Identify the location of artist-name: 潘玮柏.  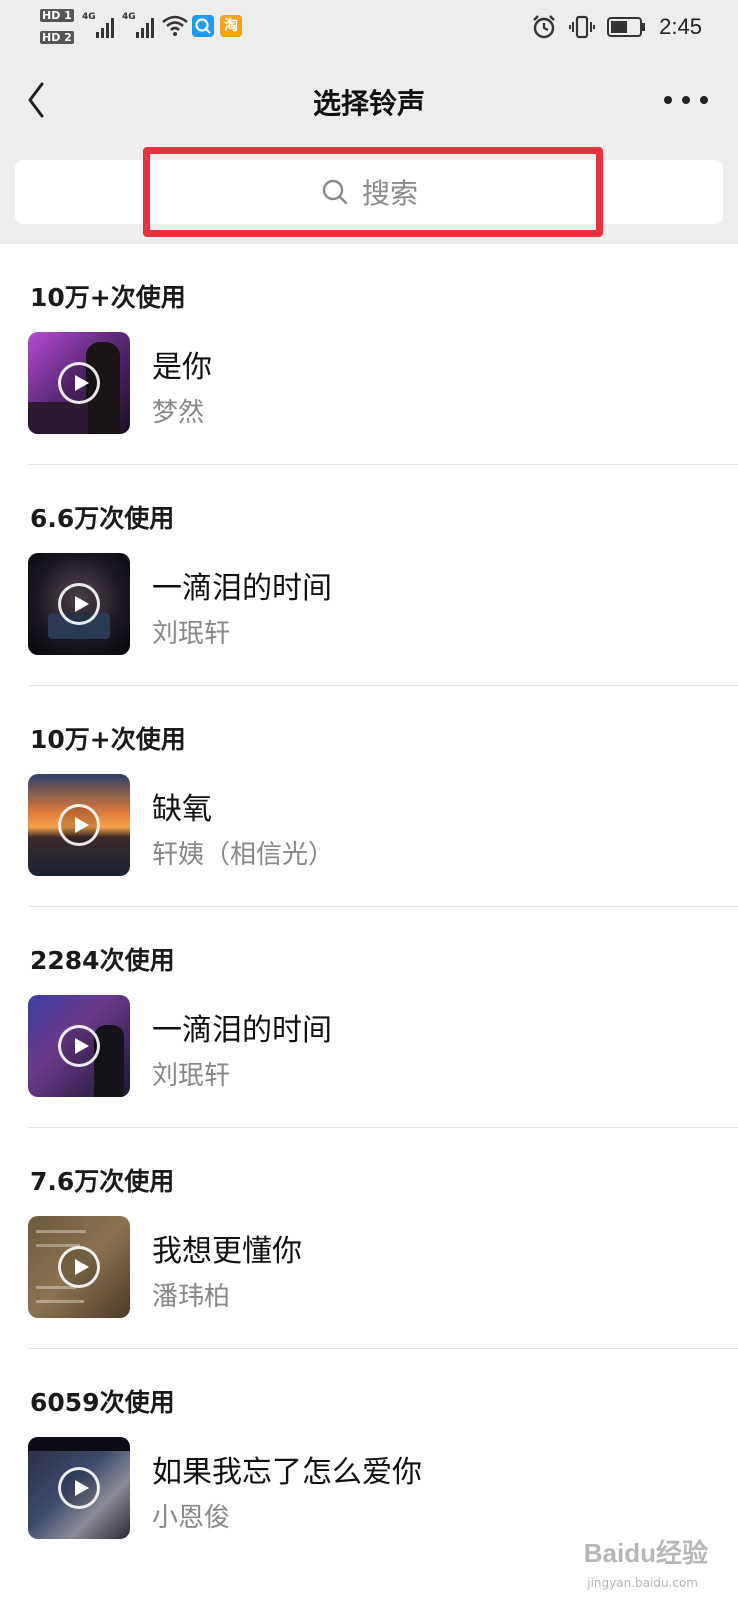
(191, 1297).